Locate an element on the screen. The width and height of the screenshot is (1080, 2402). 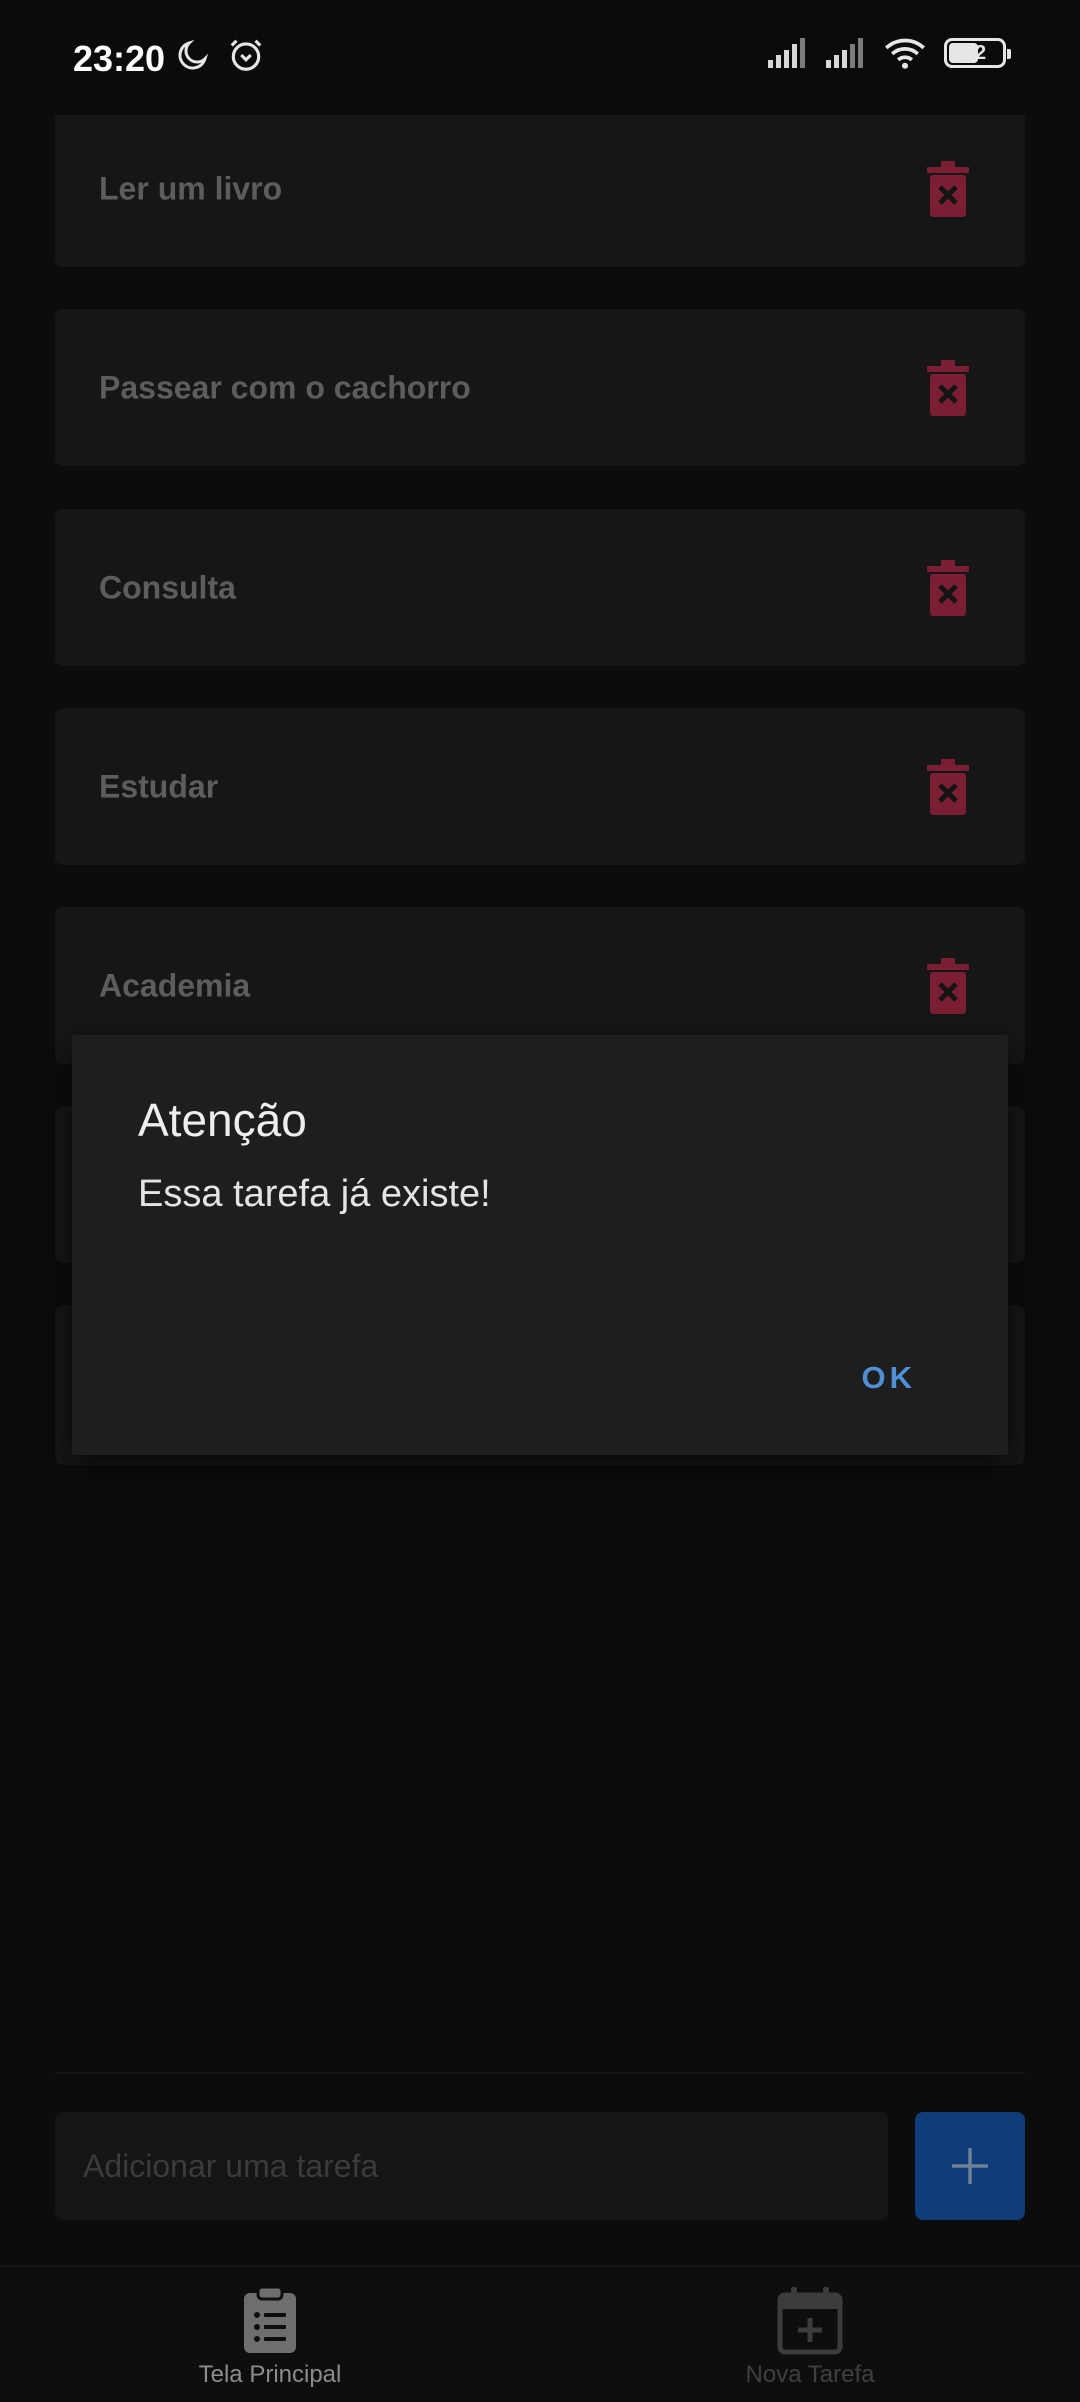
dialog-message: Essa tarefa já existe! is located at coordinates (314, 1194).